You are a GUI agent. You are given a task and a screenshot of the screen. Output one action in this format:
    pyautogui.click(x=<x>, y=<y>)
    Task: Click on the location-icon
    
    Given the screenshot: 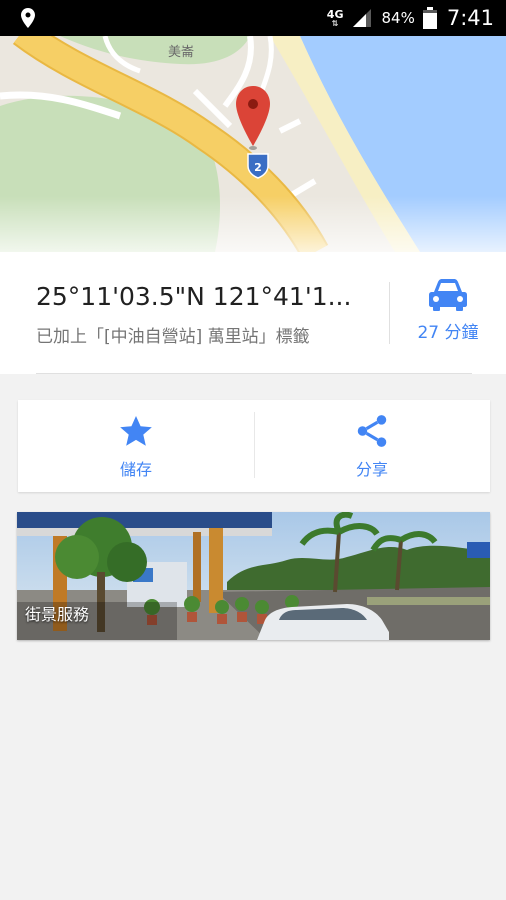 What is the action you would take?
    pyautogui.click(x=28, y=18)
    